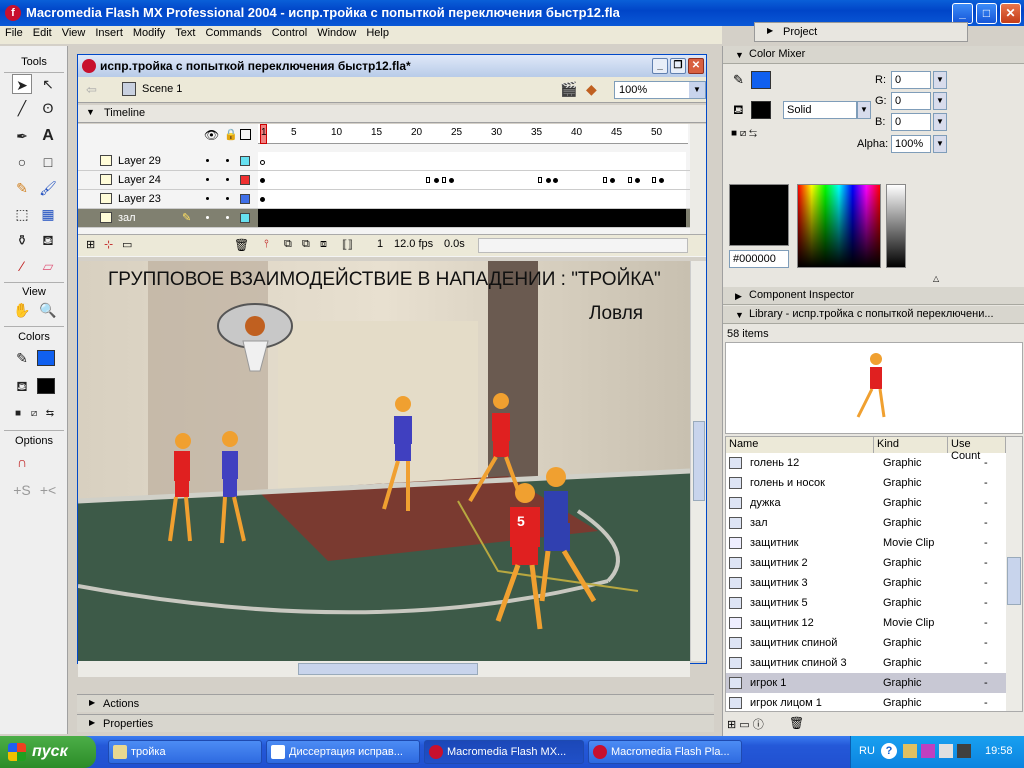  I want to click on edit-scene-icon: 🎬, so click(568, 89).